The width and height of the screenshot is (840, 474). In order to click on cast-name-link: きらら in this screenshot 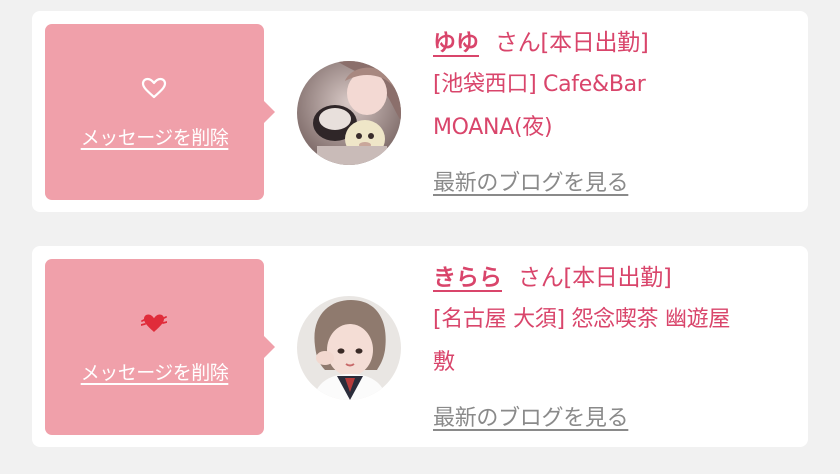, I will do `click(467, 278)`.